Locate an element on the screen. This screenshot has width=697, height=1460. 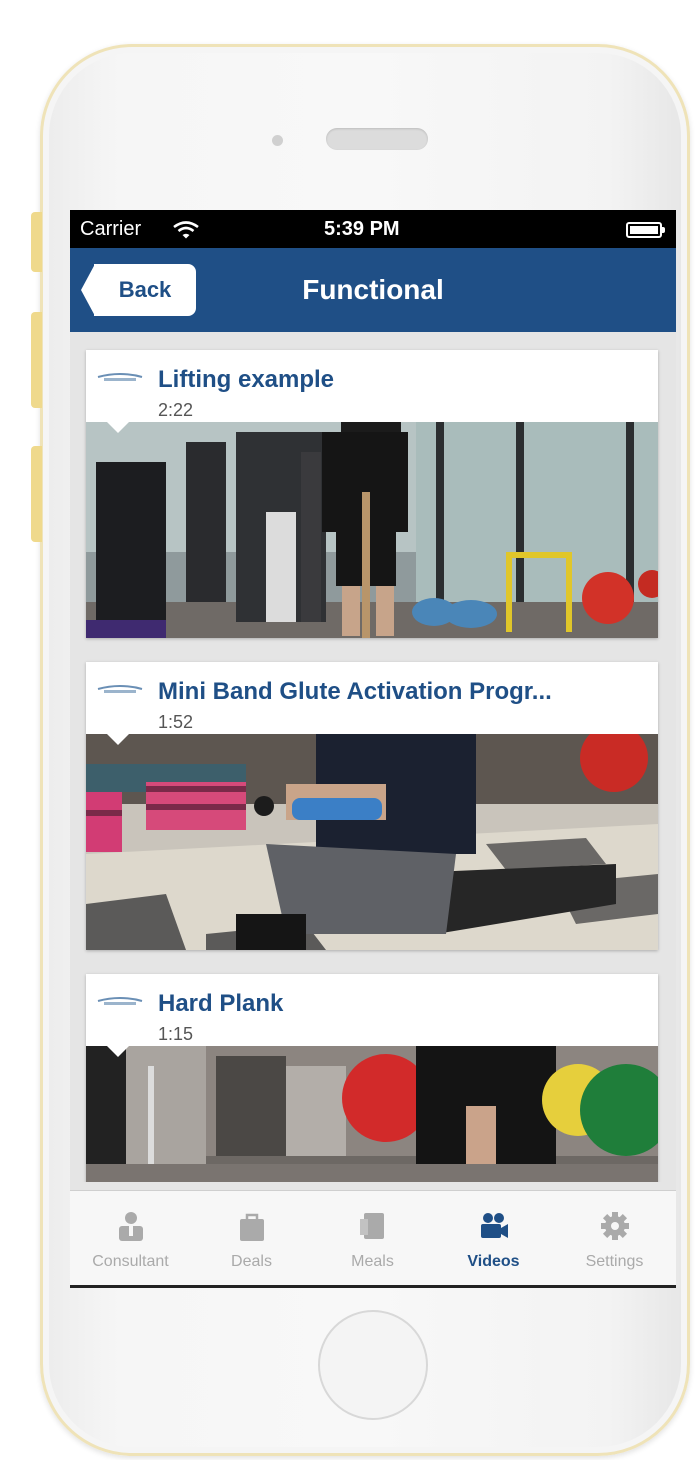
tab-consultant: Consultant is located at coordinates (130, 1239).